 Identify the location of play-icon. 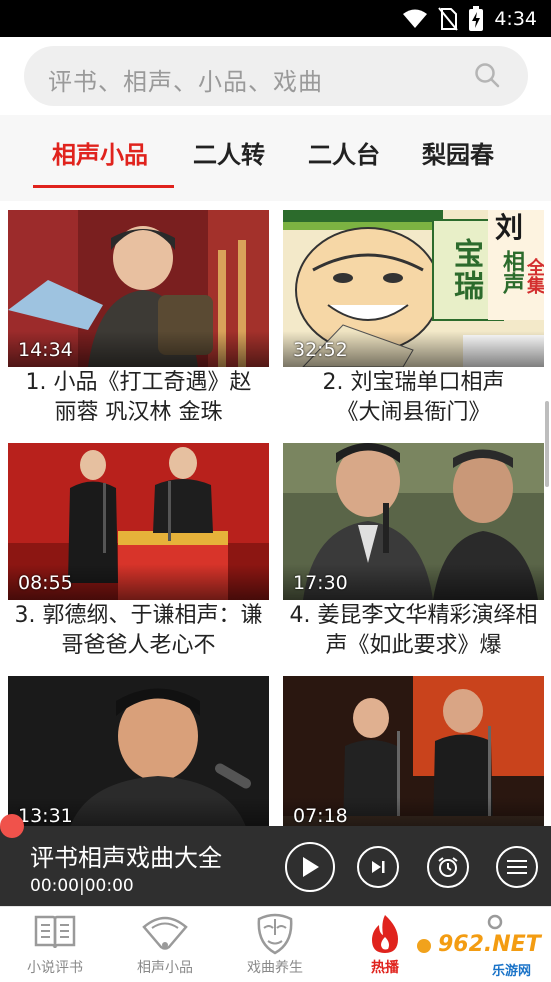
(311, 867).